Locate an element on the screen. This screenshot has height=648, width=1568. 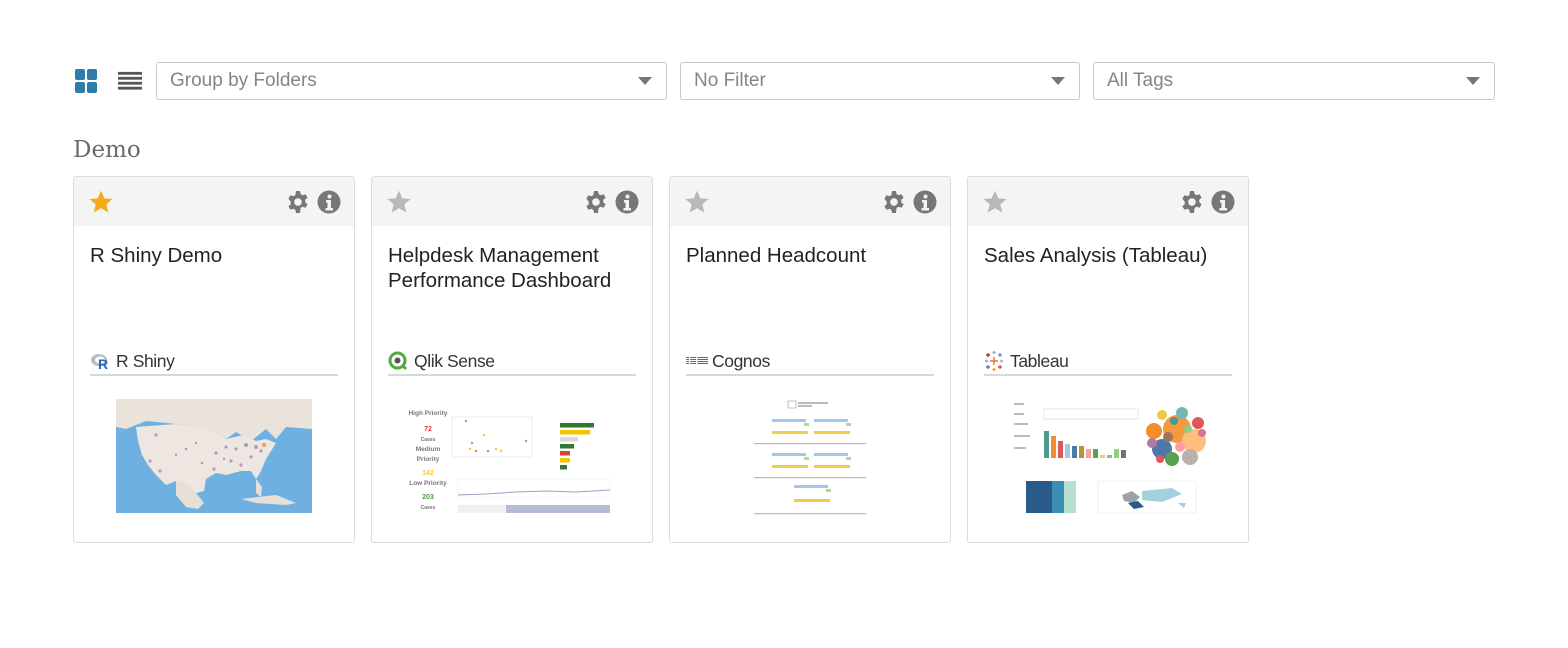
group-by-select: Group by Folders is located at coordinates (411, 81).